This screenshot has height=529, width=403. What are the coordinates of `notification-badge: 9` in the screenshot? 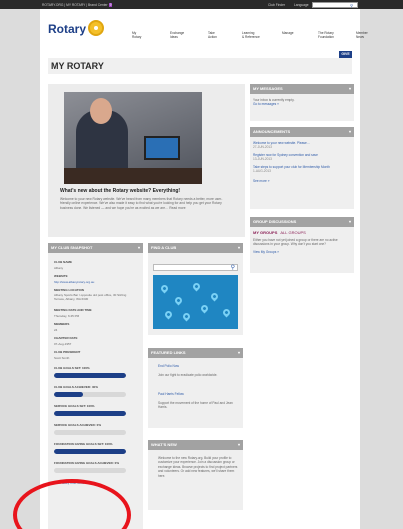 It's located at (110, 4).